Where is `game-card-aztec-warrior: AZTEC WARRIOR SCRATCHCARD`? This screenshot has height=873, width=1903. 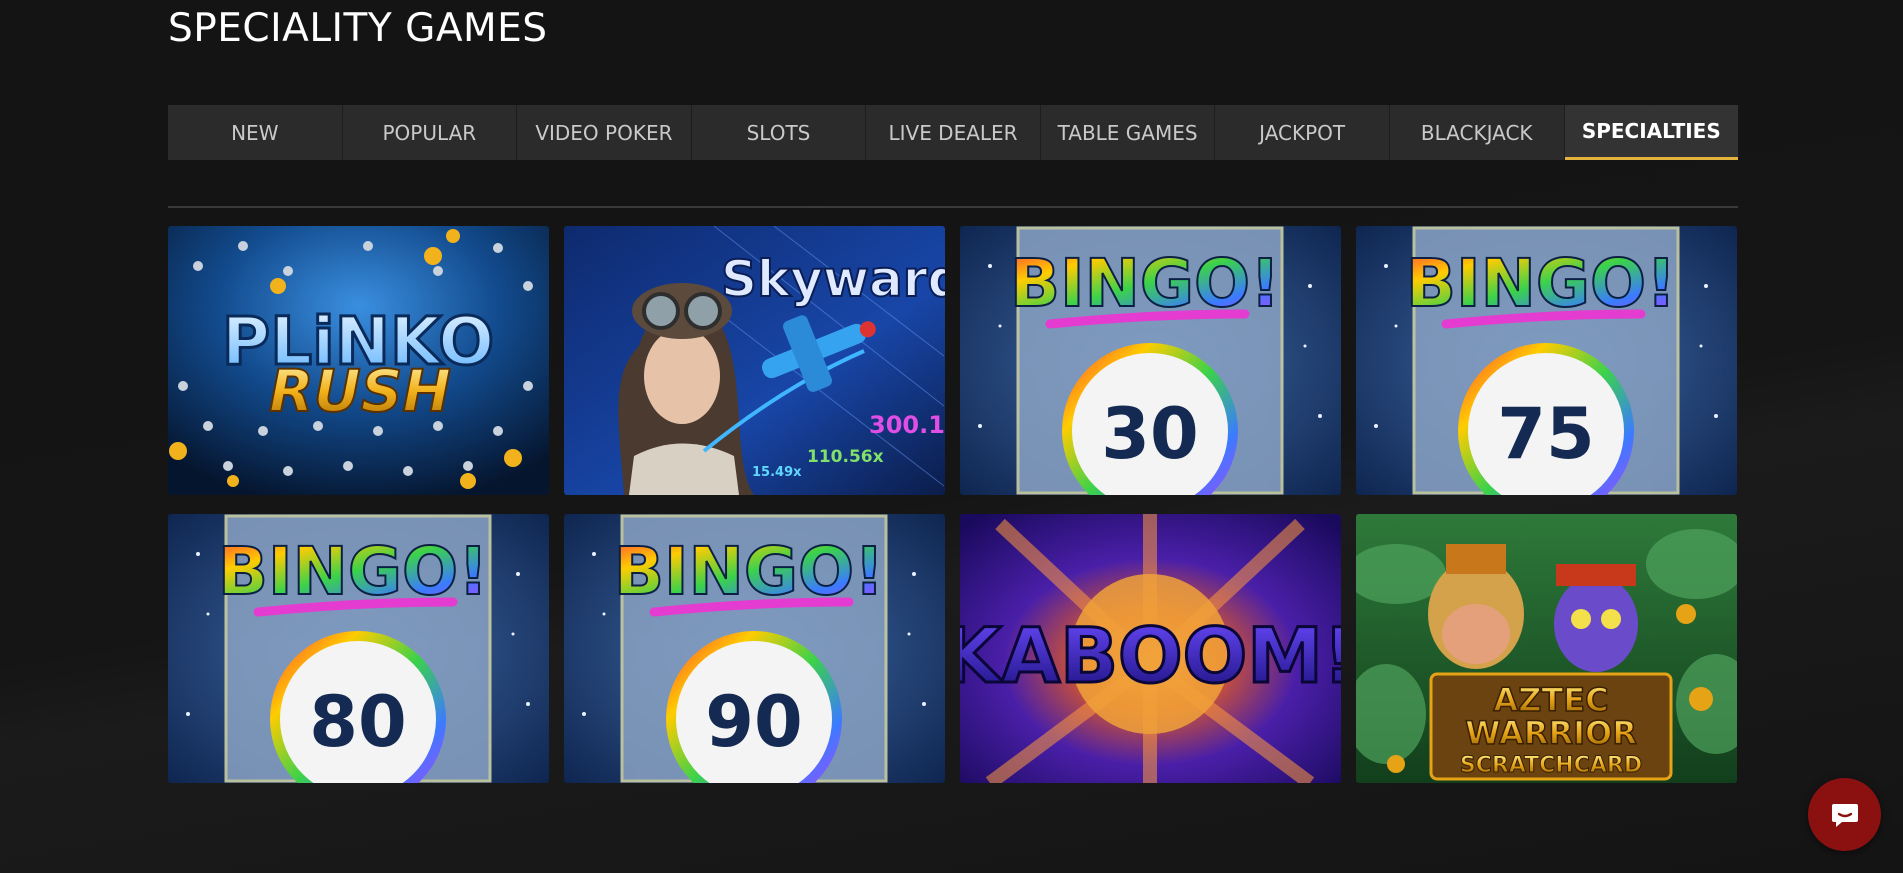
game-card-aztec-warrior: AZTEC WARRIOR SCRATCHCARD is located at coordinates (1546, 648).